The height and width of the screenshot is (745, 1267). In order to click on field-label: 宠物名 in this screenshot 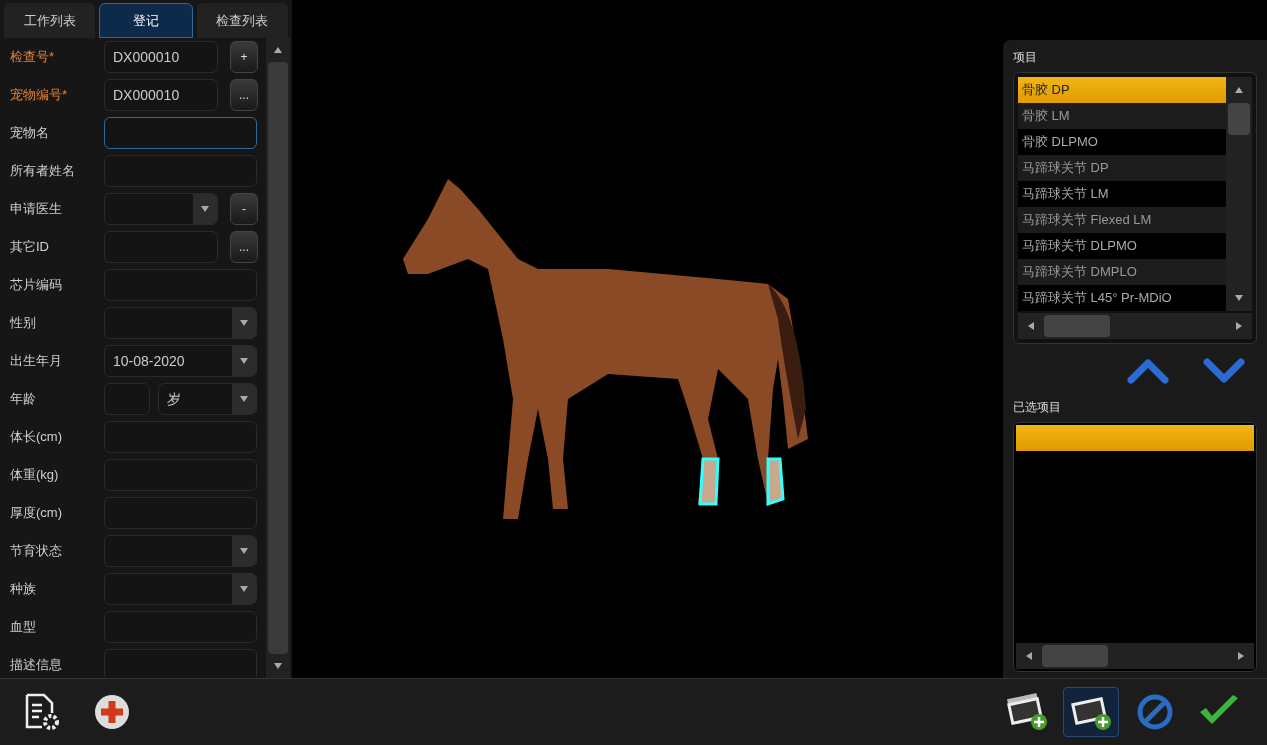, I will do `click(29, 133)`.